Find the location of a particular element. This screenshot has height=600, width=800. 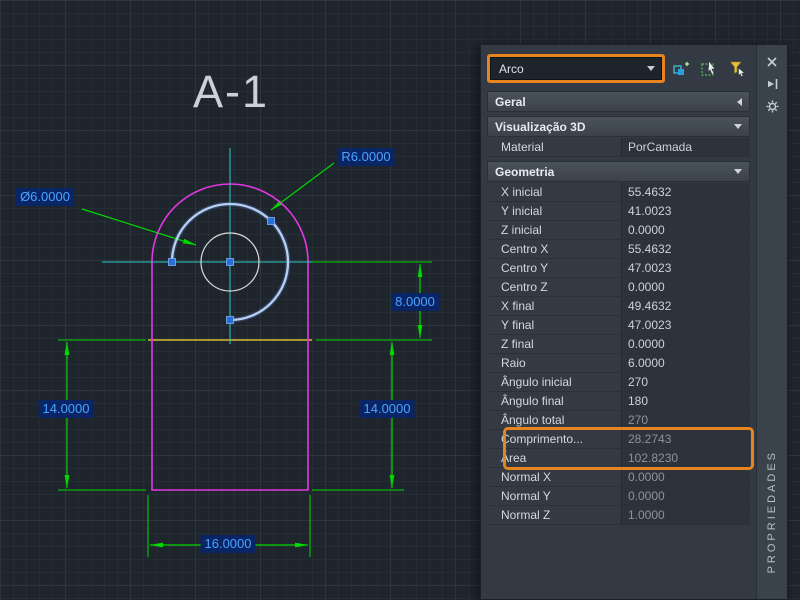

section-label: Visualização 3D is located at coordinates (540, 126).